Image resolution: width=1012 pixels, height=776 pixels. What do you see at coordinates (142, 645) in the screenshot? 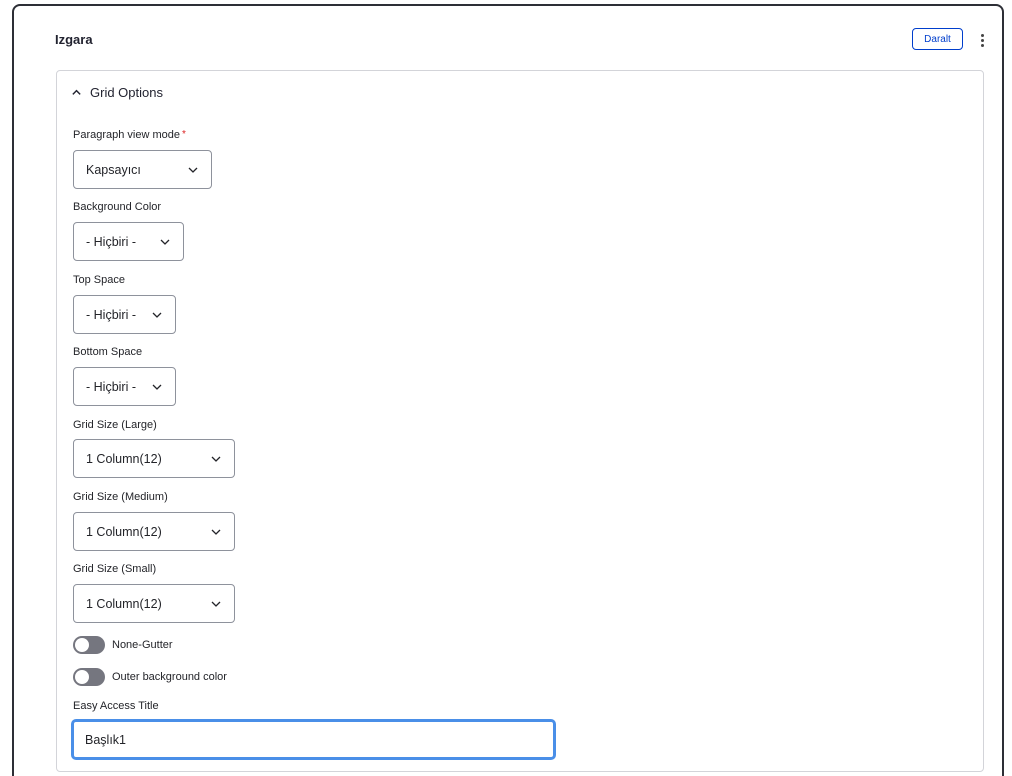
I see `none-gutter-label: None-Gutter` at bounding box center [142, 645].